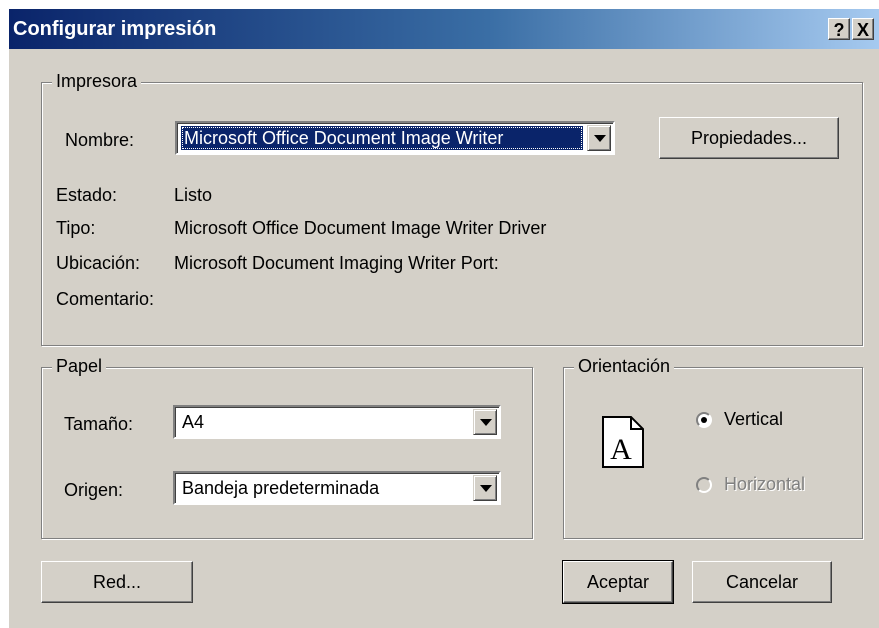 Image resolution: width=879 pixels, height=628 pixels. I want to click on paper-source-label: Origen:, so click(94, 490).